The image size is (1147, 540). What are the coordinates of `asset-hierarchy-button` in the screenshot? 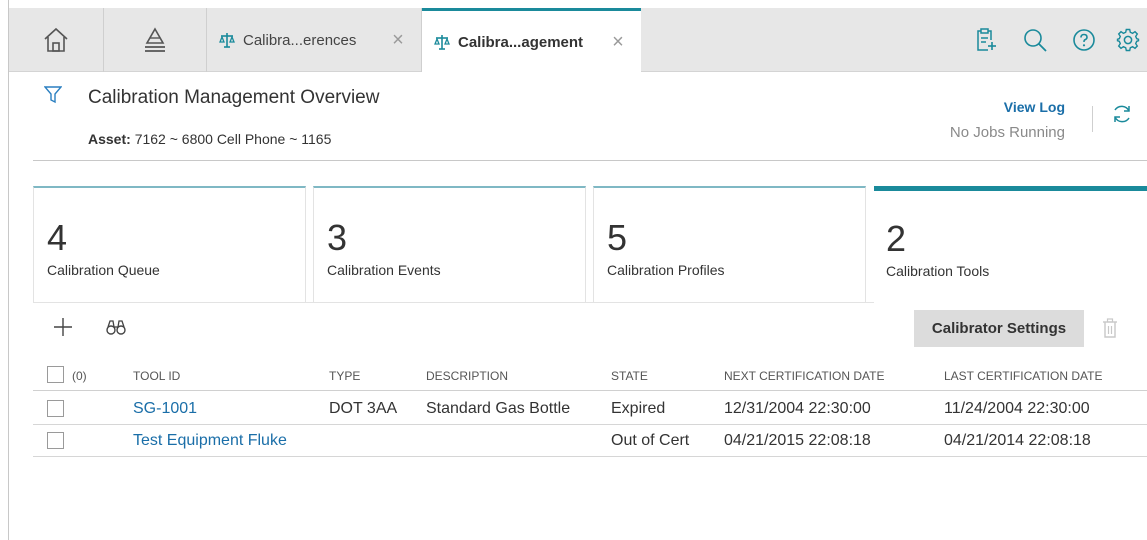 It's located at (155, 40).